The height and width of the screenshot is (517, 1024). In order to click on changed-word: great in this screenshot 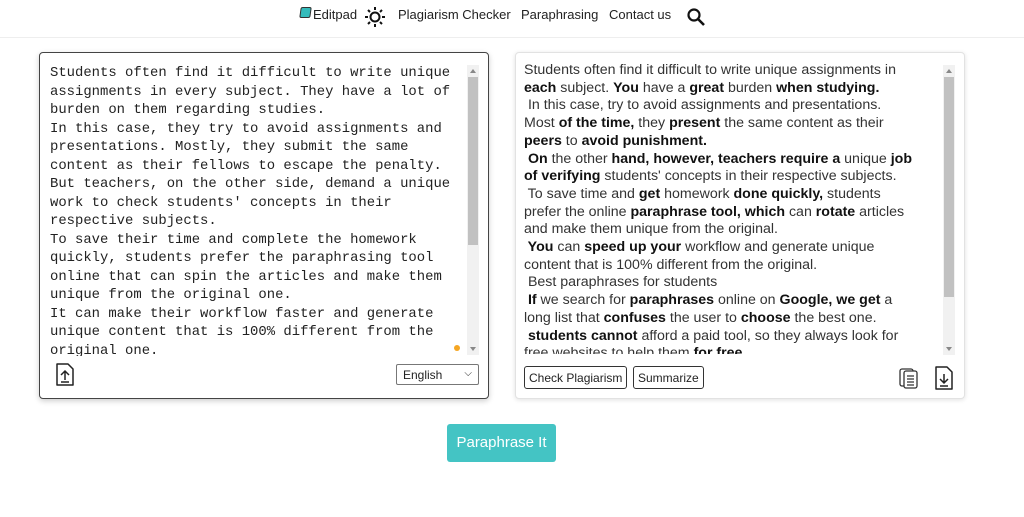, I will do `click(707, 87)`.